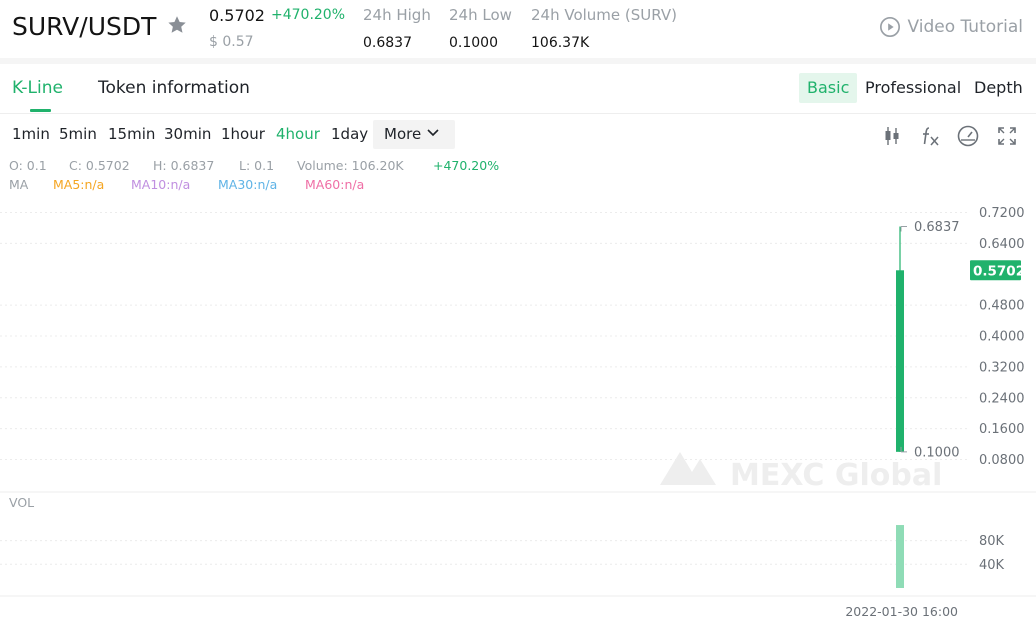  I want to click on volume-tick-label: 80K, so click(992, 541).